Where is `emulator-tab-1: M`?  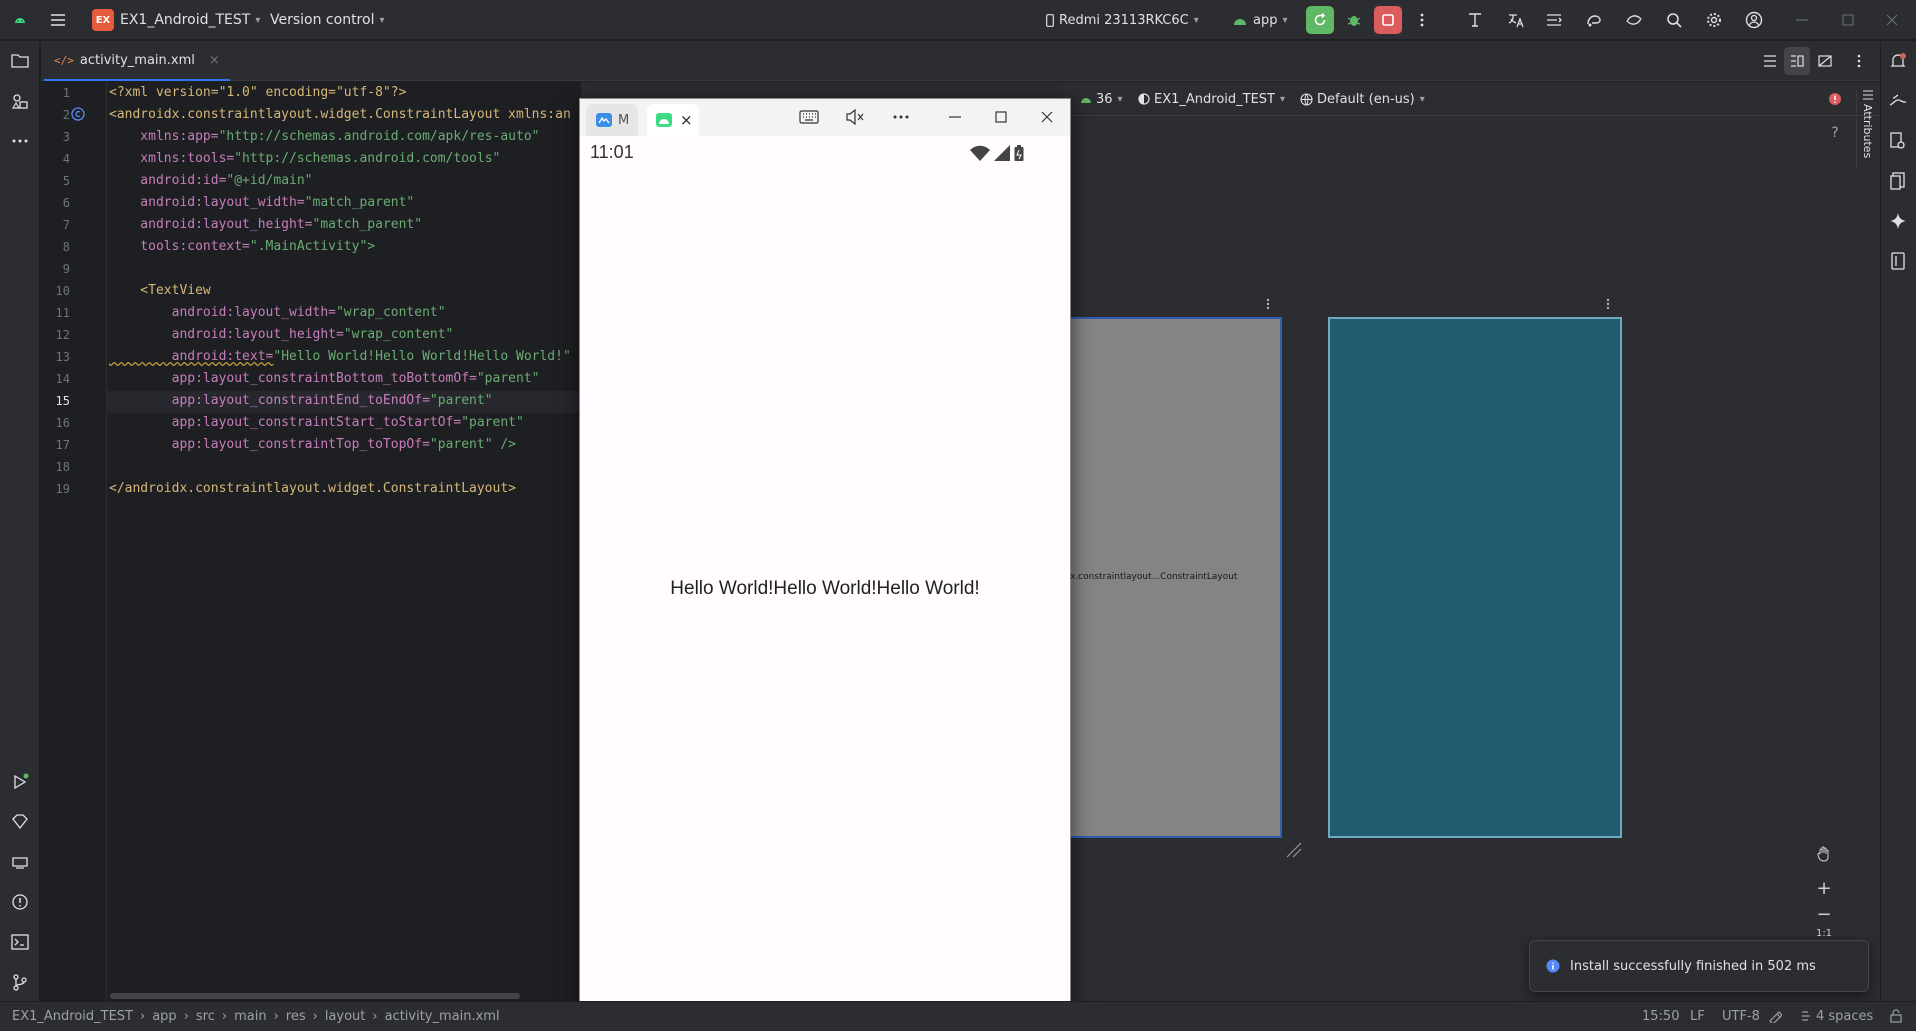
emulator-tab-1: M is located at coordinates (612, 120).